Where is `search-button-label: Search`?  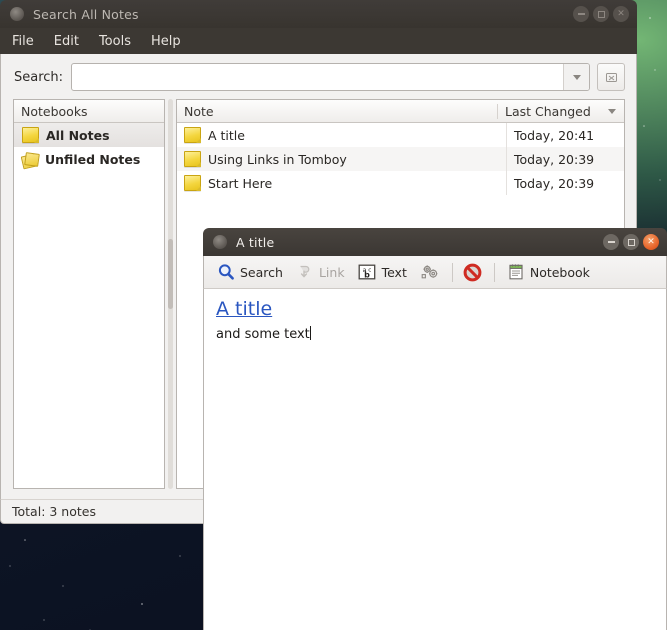 search-button-label: Search is located at coordinates (261, 272).